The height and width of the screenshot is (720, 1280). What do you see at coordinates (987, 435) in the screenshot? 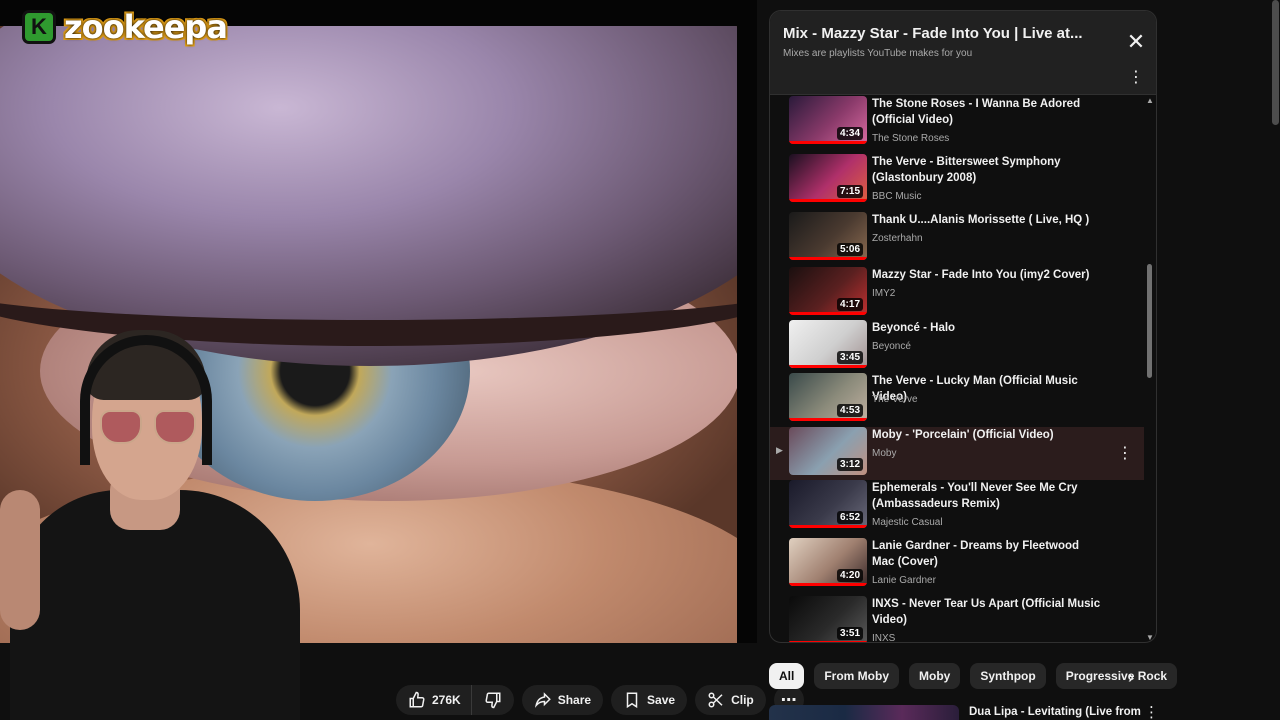
I see `playlist-item-title: Moby - 'Porcelain' (Official Video)` at bounding box center [987, 435].